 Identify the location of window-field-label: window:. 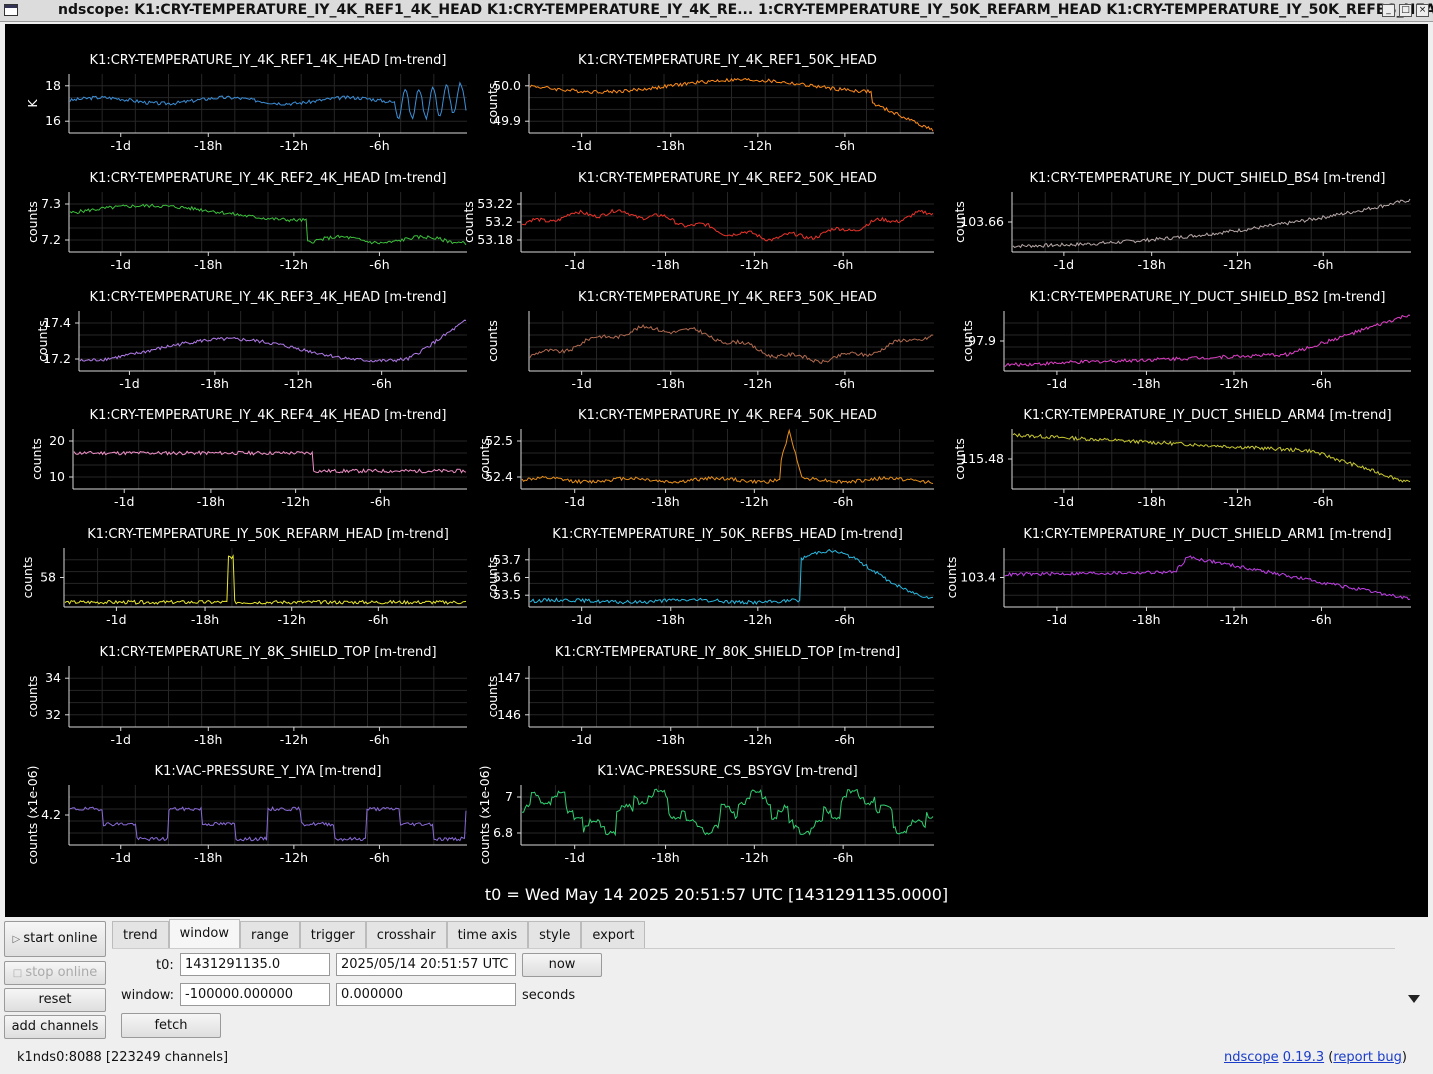
(147, 995).